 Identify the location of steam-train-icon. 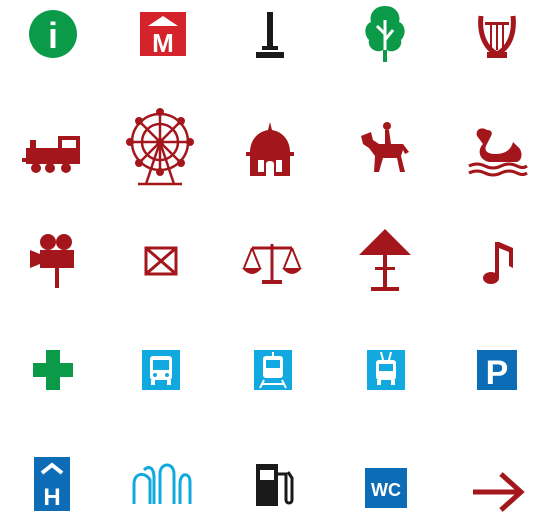
(52, 150).